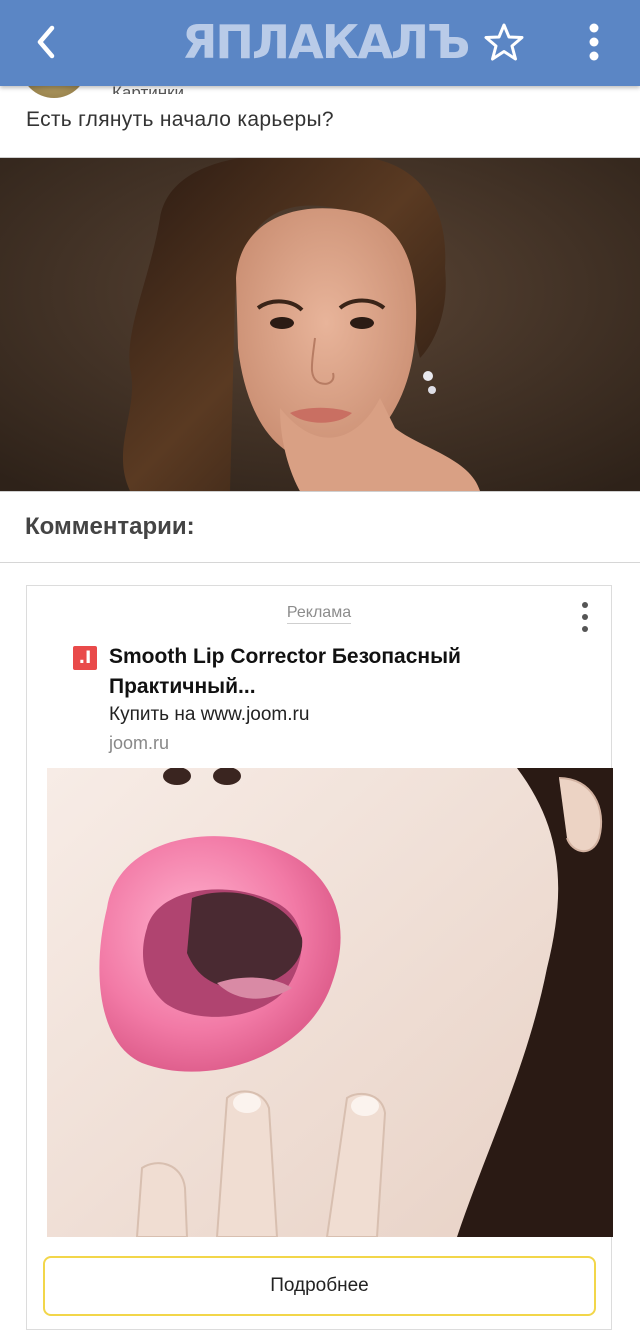 The height and width of the screenshot is (1337, 640). I want to click on ad-menu-button, so click(585, 617).